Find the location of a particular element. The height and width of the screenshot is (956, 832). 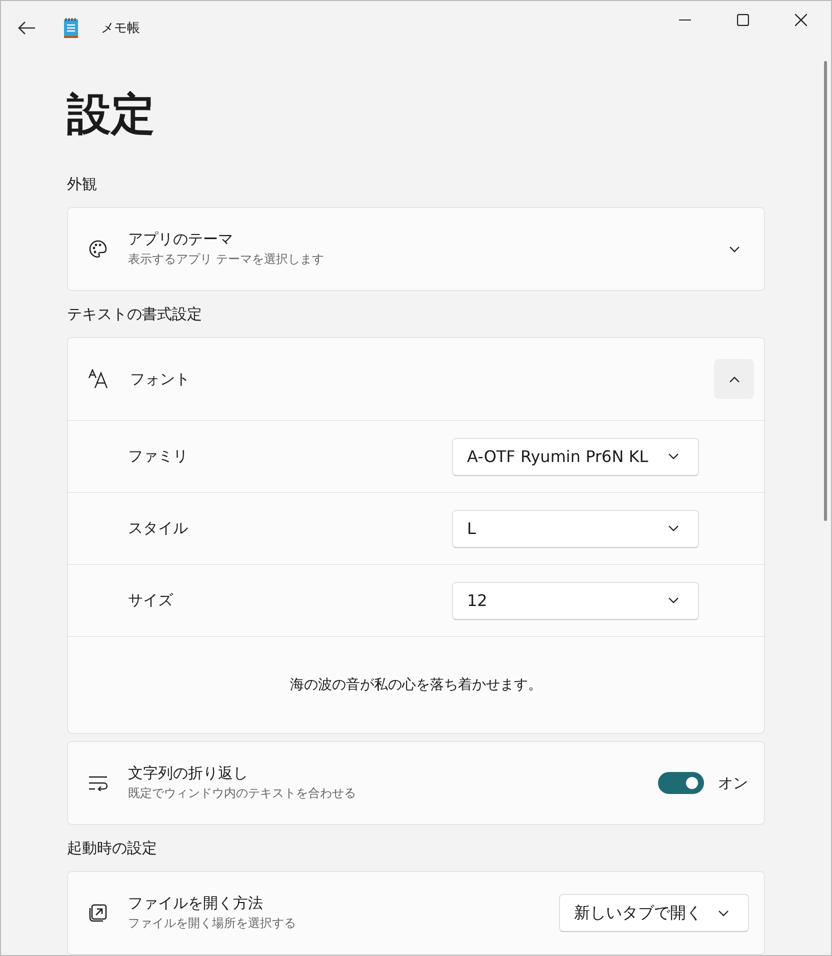

section-title: 起動時の設定 is located at coordinates (112, 848).